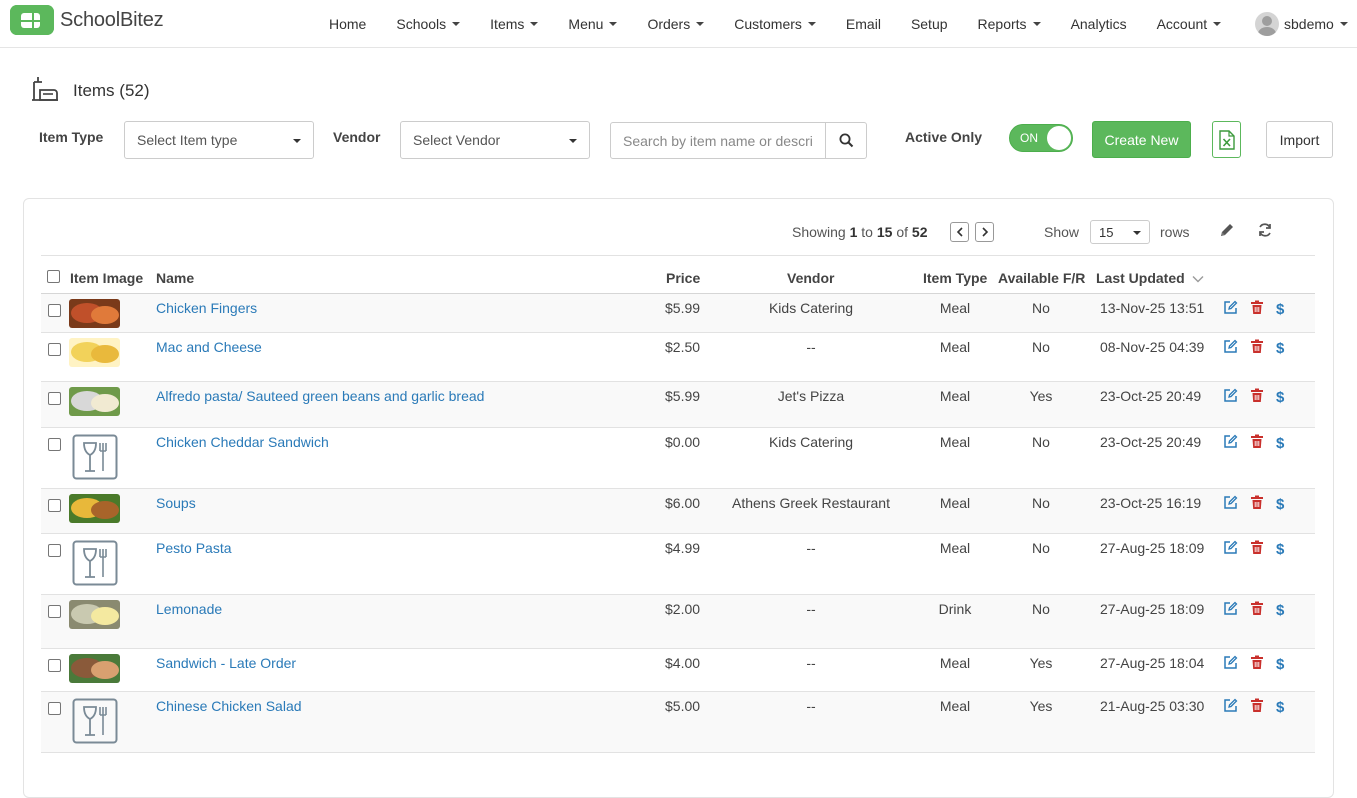 The image size is (1357, 798). What do you see at coordinates (53, 276) in the screenshot?
I see `select-all-checkbox` at bounding box center [53, 276].